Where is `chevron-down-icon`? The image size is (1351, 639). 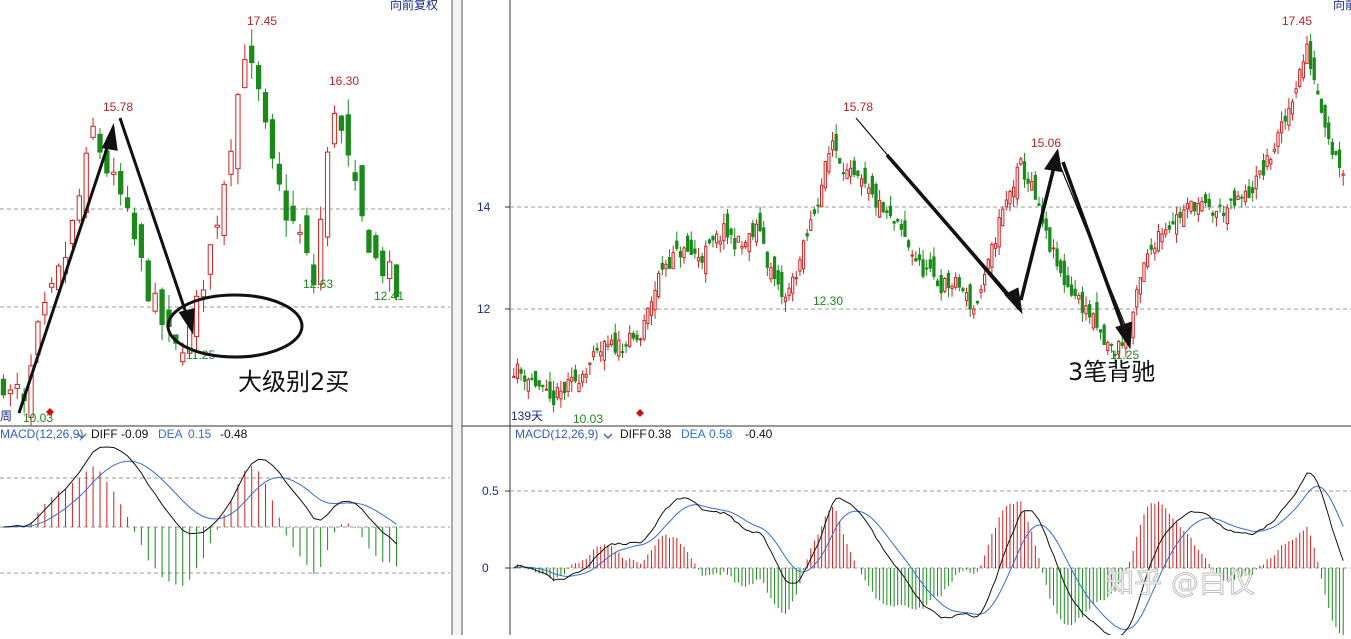 chevron-down-icon is located at coordinates (608, 436).